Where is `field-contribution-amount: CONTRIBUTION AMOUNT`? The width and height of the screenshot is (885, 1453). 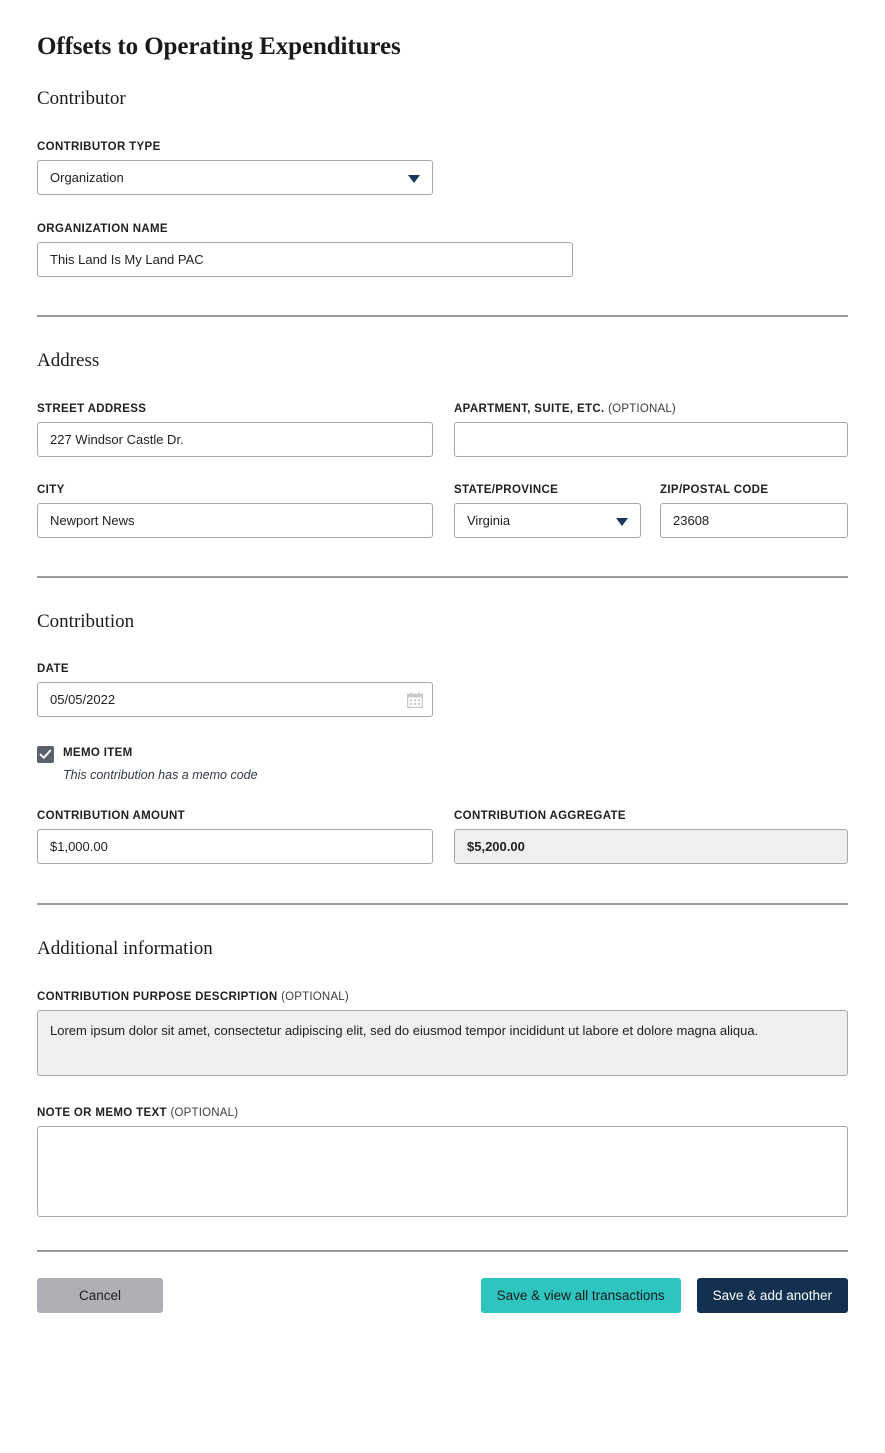 field-contribution-amount: CONTRIBUTION AMOUNT is located at coordinates (235, 837).